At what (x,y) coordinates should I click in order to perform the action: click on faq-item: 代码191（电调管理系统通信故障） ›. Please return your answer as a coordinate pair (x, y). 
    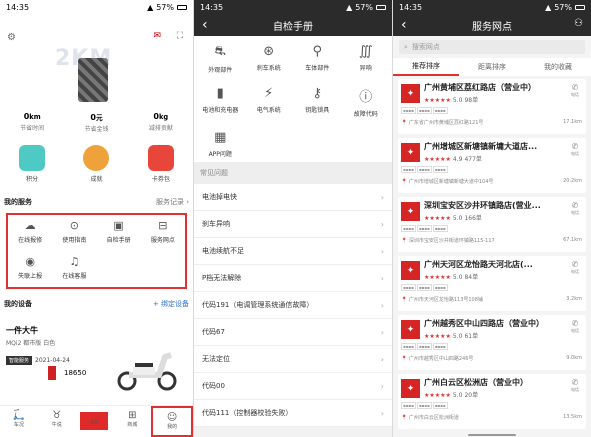
    Looking at the image, I should click on (293, 305).